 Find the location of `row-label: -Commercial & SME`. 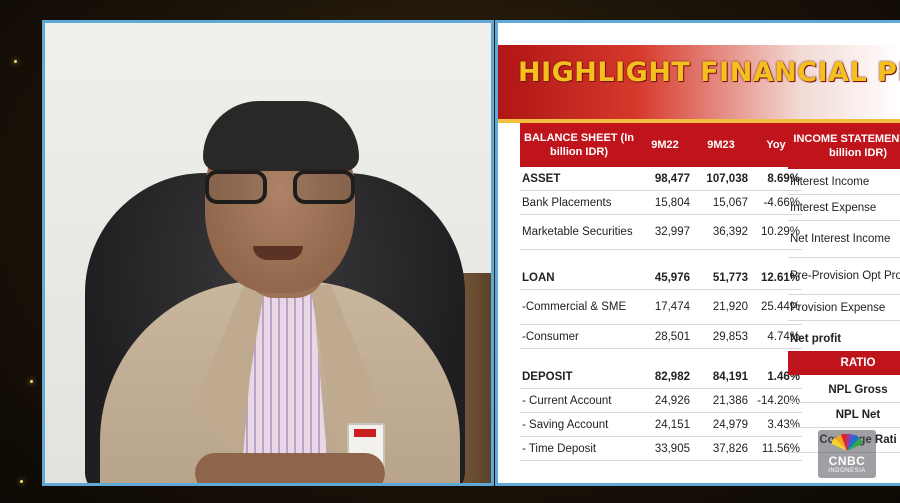

row-label: -Commercial & SME is located at coordinates (579, 307).